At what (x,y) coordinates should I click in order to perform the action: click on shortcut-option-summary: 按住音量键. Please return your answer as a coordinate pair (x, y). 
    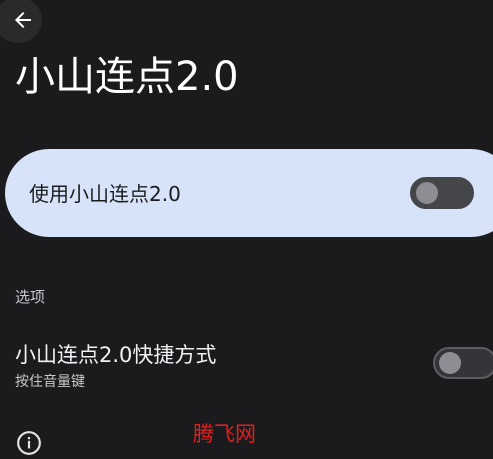
    Looking at the image, I should click on (50, 382).